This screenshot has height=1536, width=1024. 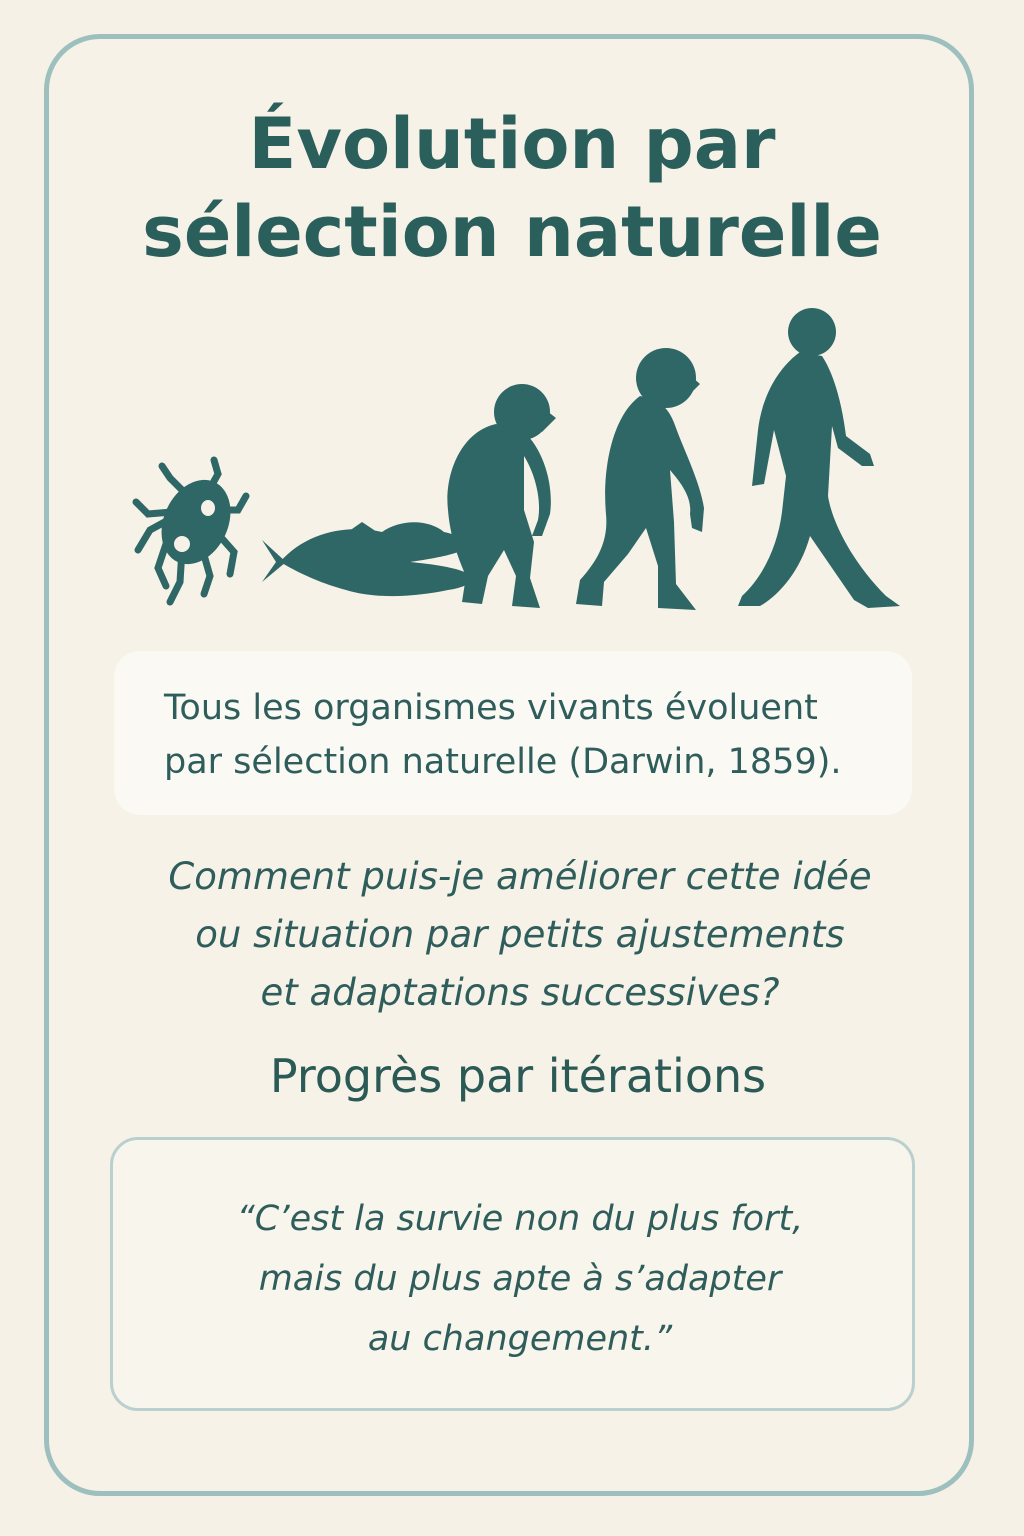 What do you see at coordinates (518, 1076) in the screenshot?
I see `section-subtitle: Progrès par itérations` at bounding box center [518, 1076].